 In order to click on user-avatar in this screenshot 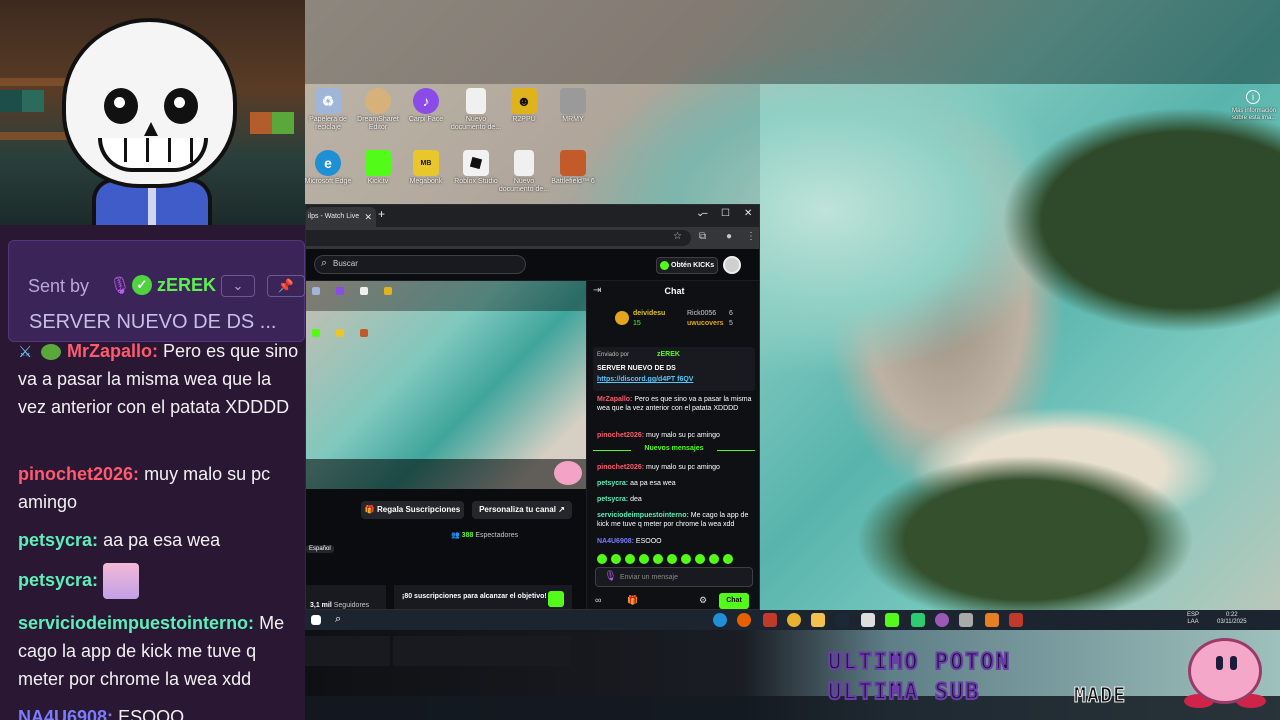, I will do `click(732, 265)`.